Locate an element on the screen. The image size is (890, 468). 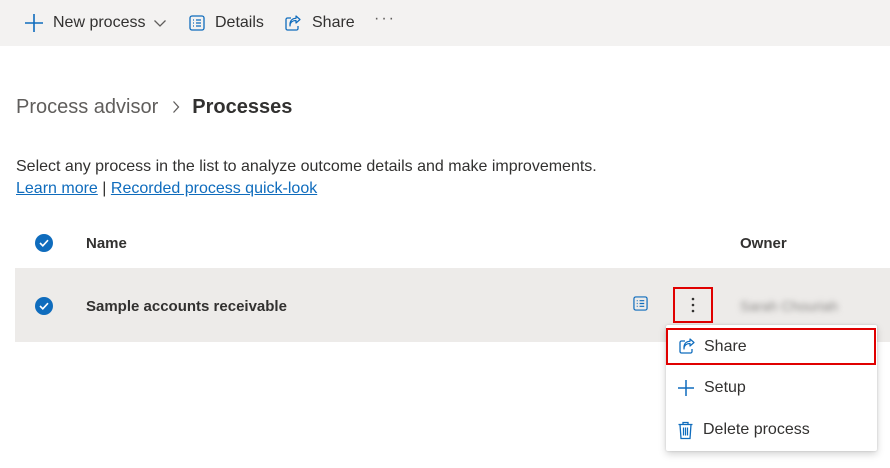
more-vertical-icon is located at coordinates (693, 305).